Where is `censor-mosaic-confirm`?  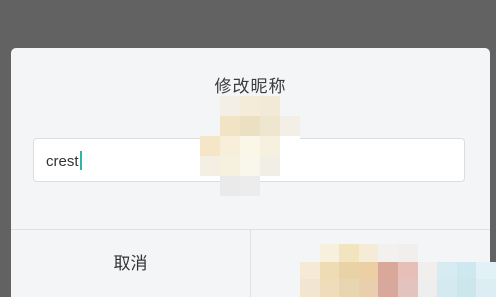
censor-mosaic-confirm is located at coordinates (398, 270).